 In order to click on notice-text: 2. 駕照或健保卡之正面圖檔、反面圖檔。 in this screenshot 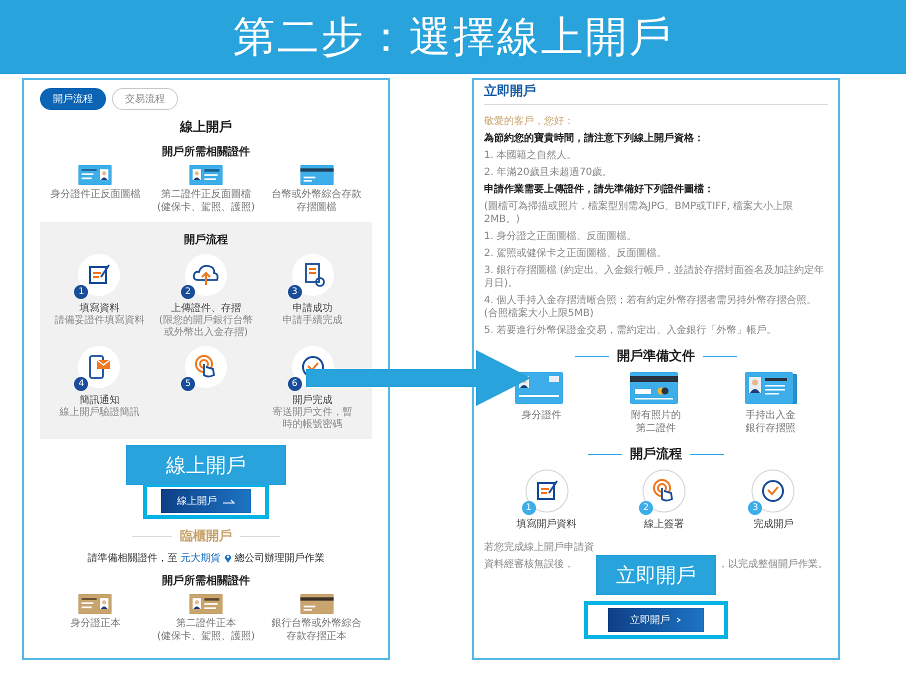, I will do `click(576, 253)`.